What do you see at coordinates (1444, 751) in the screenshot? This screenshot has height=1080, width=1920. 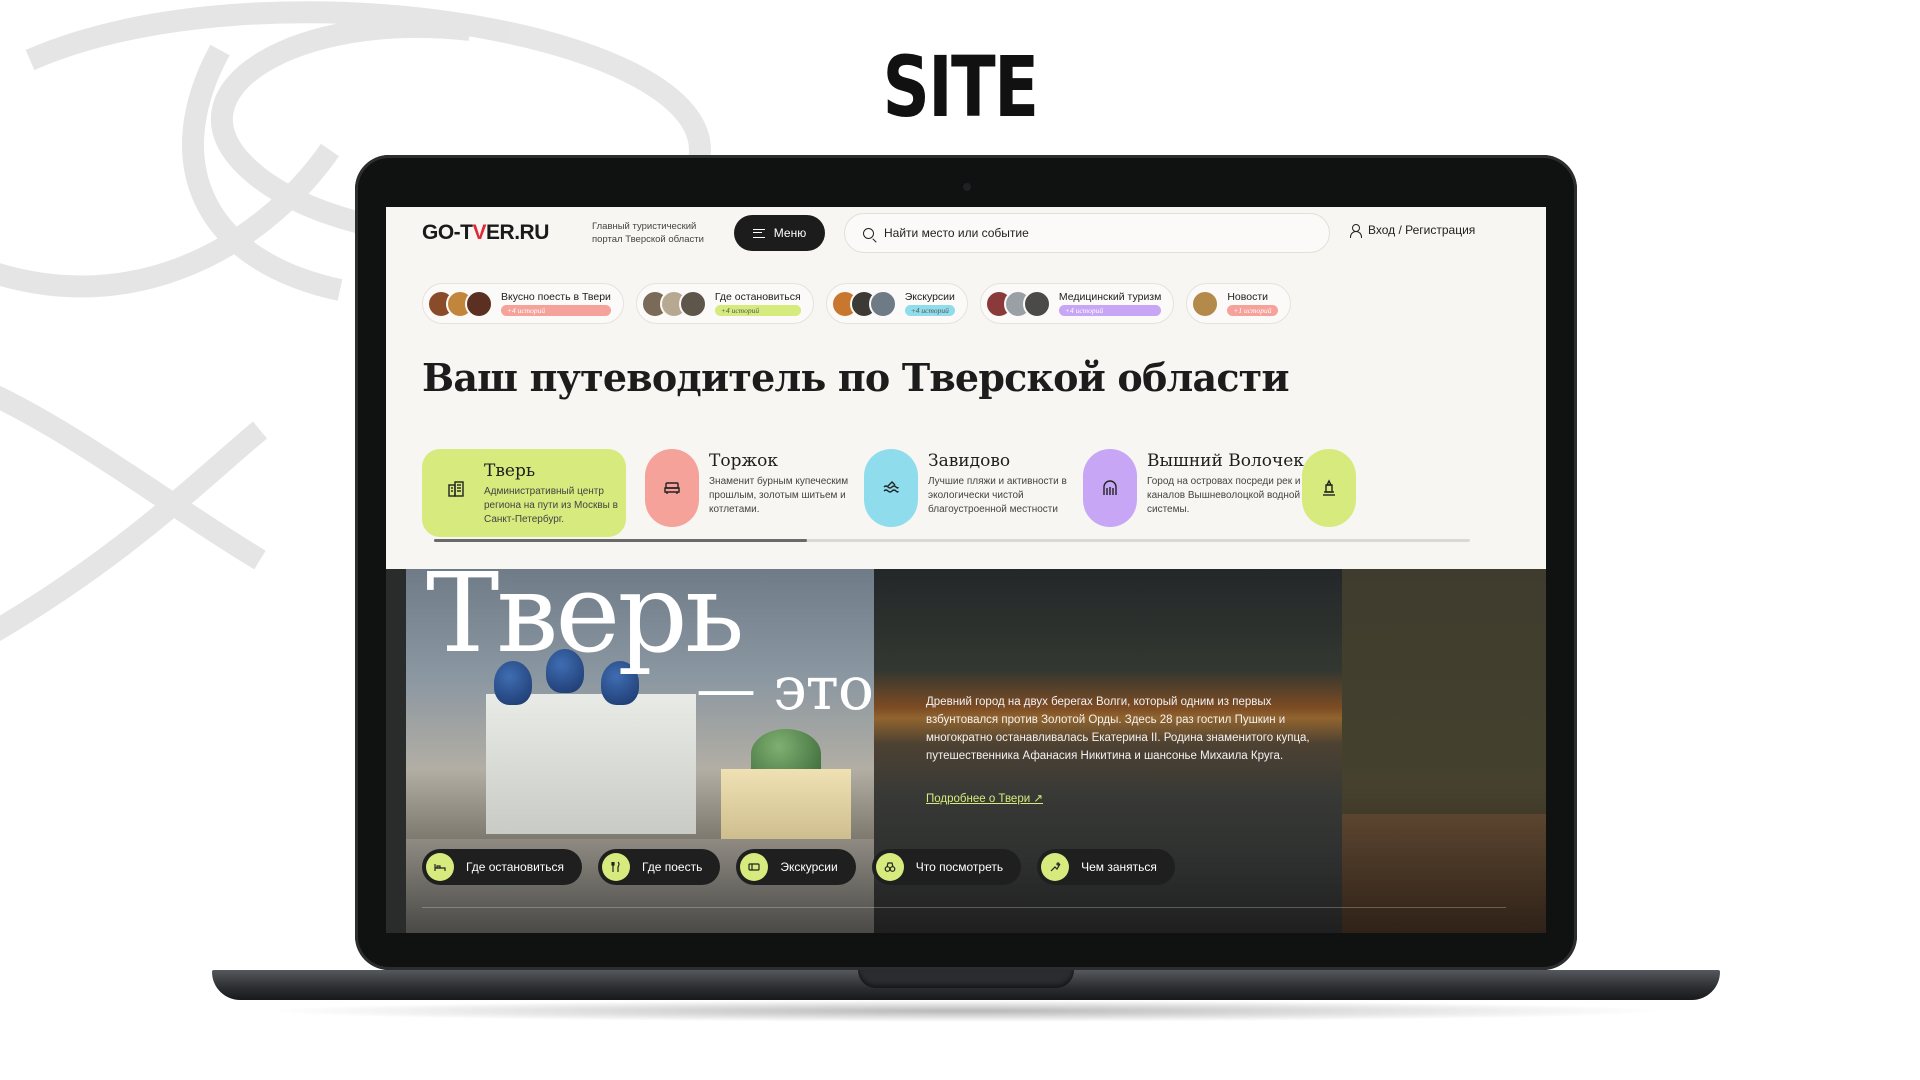 I see `hero-photo-building` at bounding box center [1444, 751].